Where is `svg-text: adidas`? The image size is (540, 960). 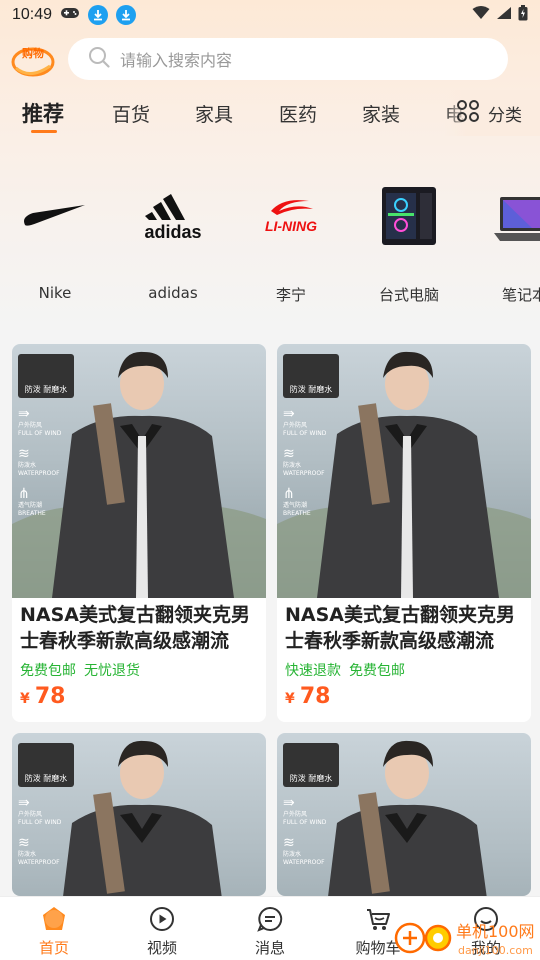 svg-text: adidas is located at coordinates (172, 232).